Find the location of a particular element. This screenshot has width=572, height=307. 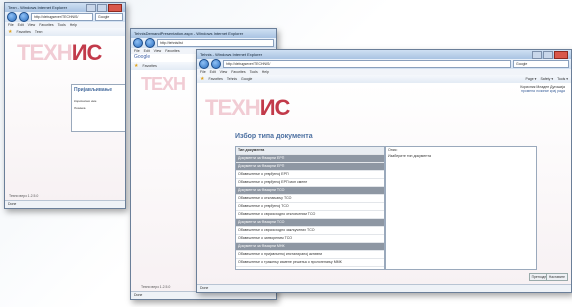

document-row: Обавештење о сврсисходно отклоњеним ТСО is located at coordinates (310, 215).